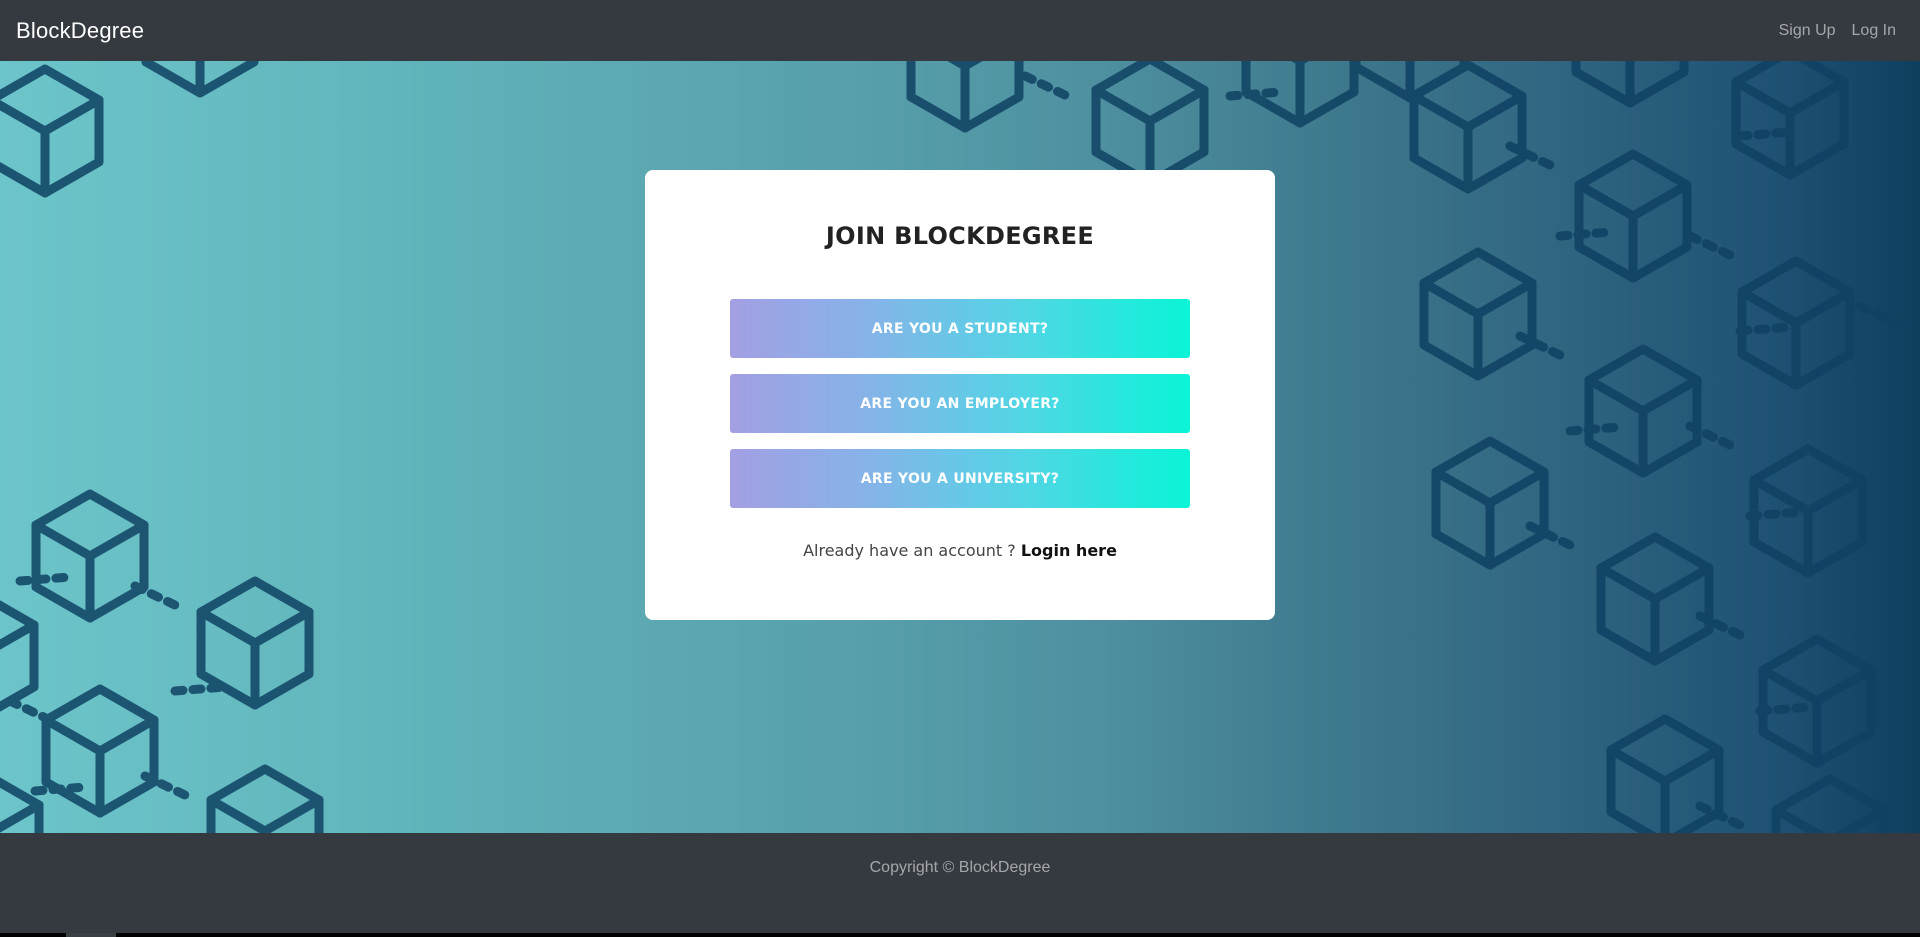 The image size is (1920, 937). I want to click on page-footer: Copyright © BlockDegree, so click(960, 883).